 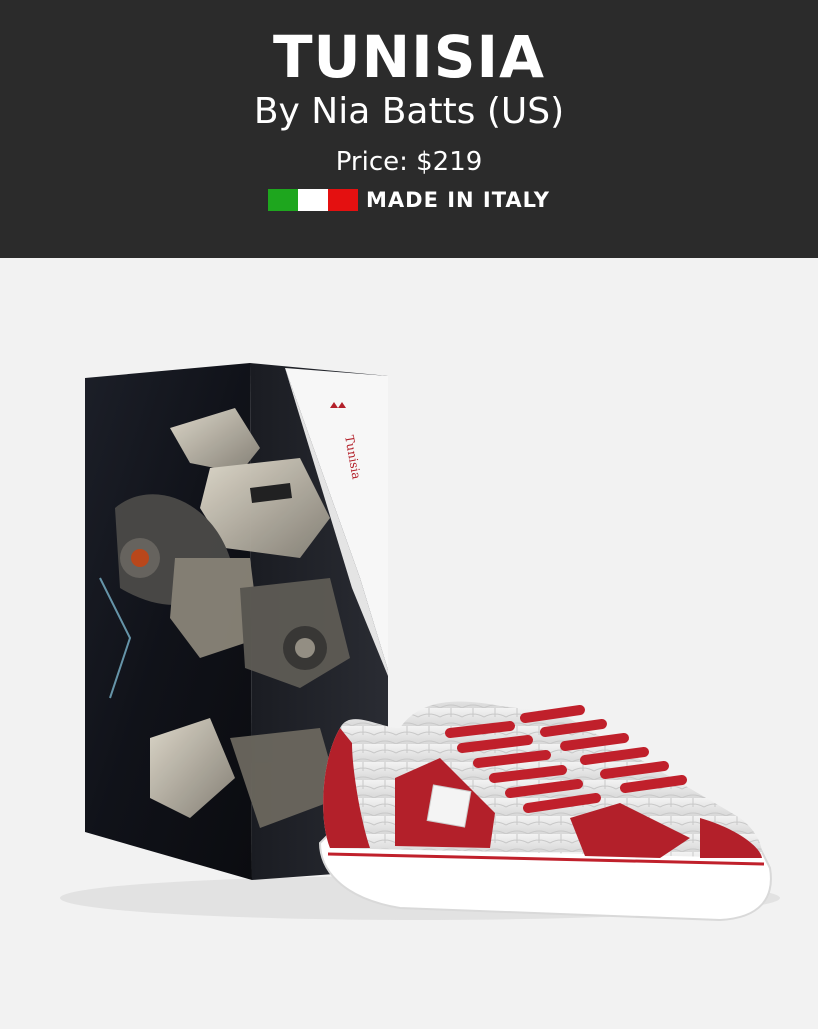 What do you see at coordinates (409, 57) in the screenshot?
I see `product-title: TUNISIA` at bounding box center [409, 57].